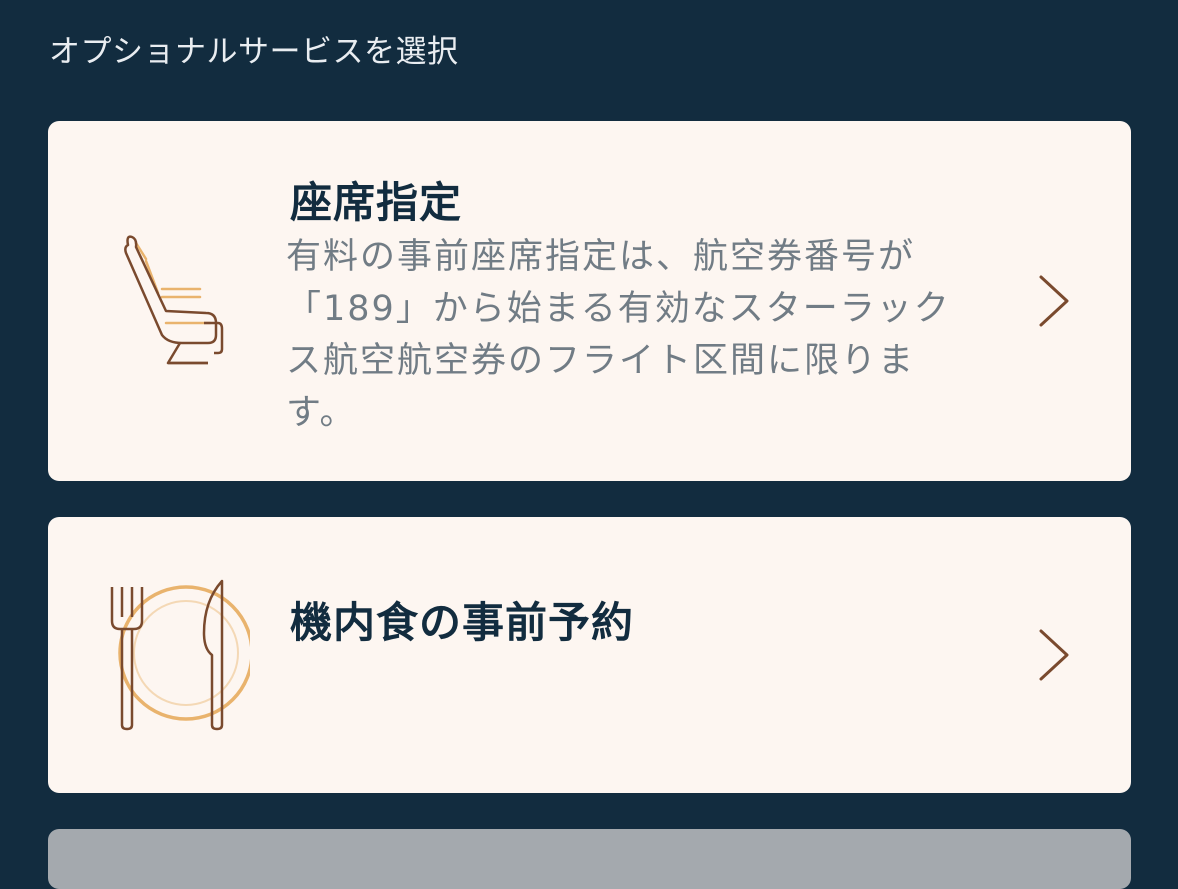 This screenshot has height=889, width=1178. What do you see at coordinates (376, 202) in the screenshot?
I see `seat-selection-title: 座席指定` at bounding box center [376, 202].